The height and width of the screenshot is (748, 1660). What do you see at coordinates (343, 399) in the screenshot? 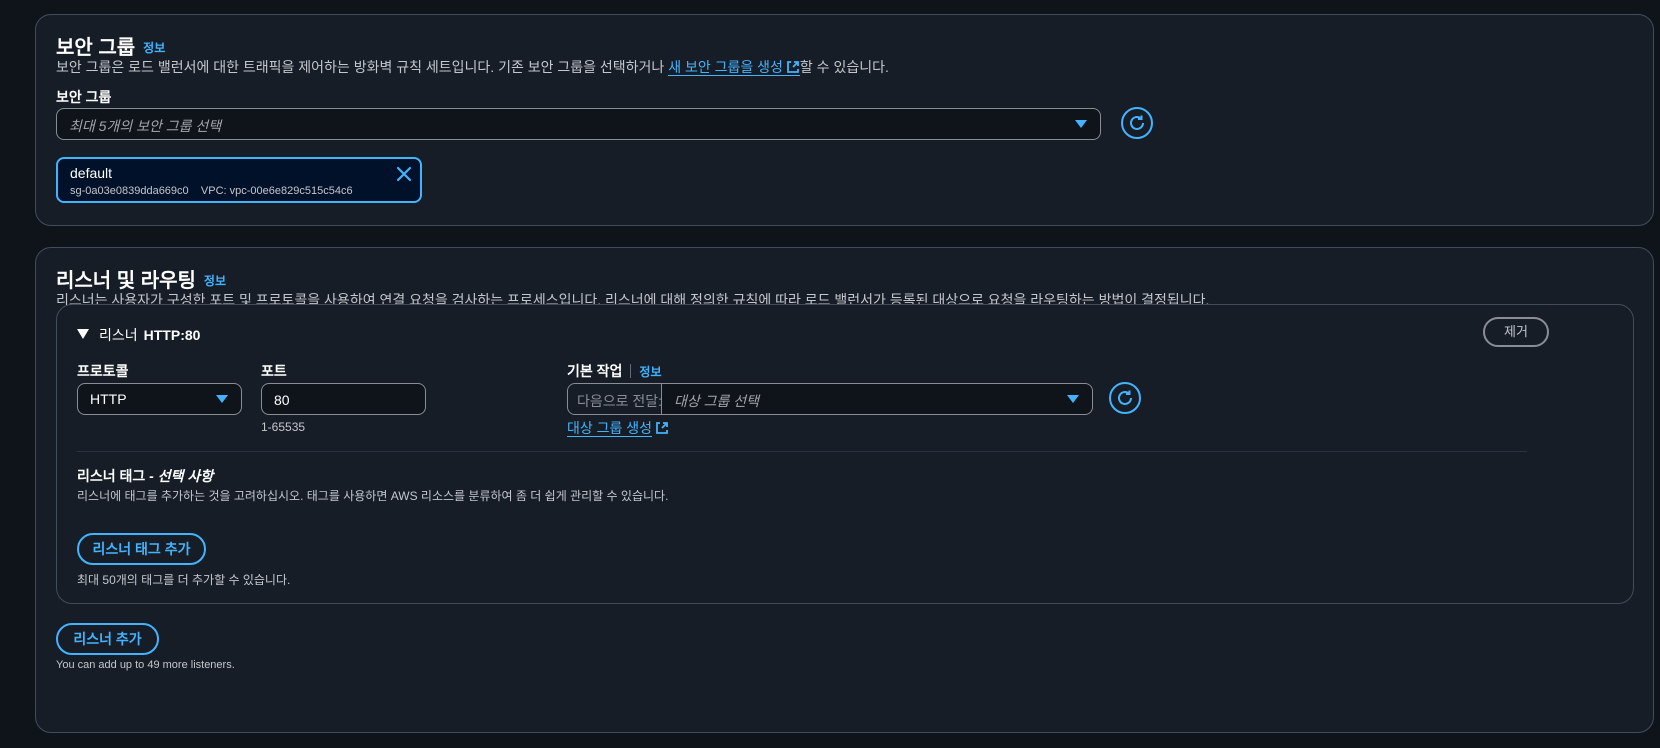
I see `port-input: 80` at bounding box center [343, 399].